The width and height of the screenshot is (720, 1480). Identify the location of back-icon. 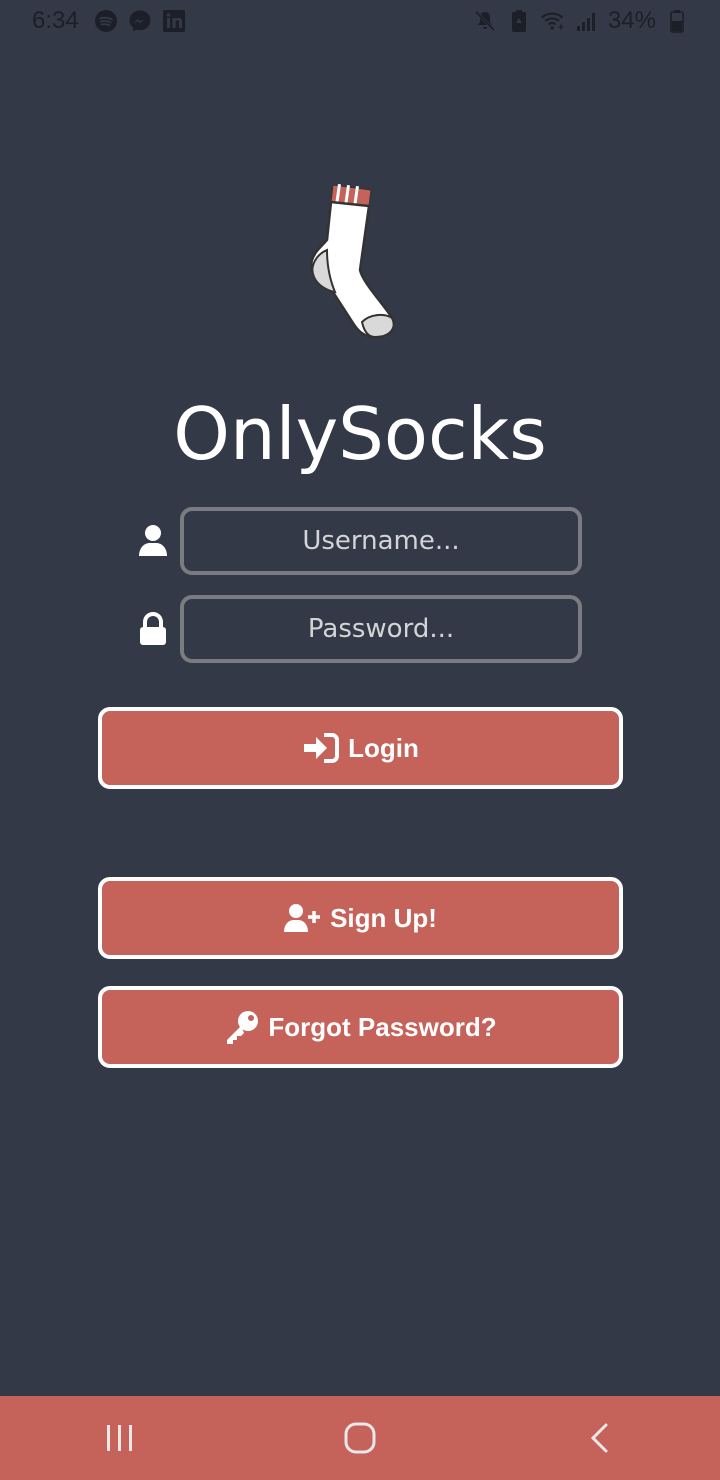
(600, 1438).